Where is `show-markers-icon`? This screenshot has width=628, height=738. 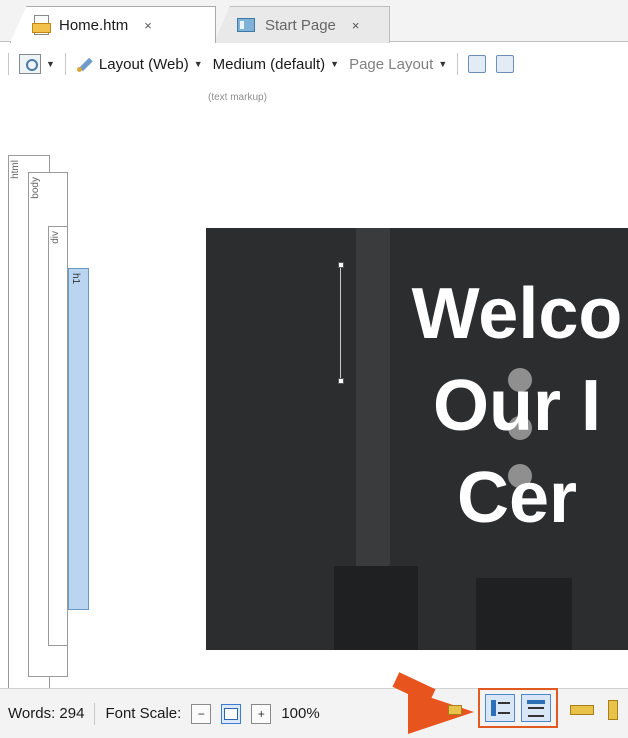
show-markers-icon is located at coordinates (505, 64).